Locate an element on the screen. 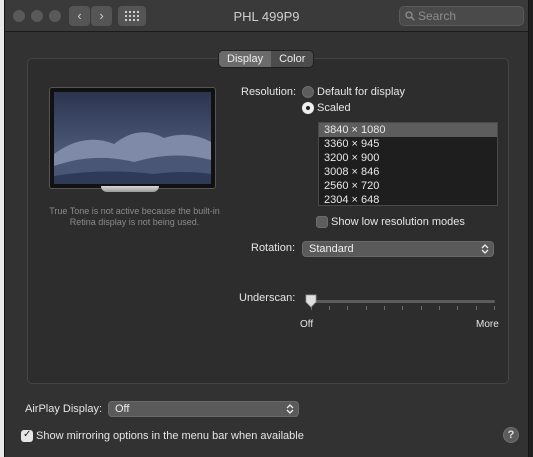 Image resolution: width=533 pixels, height=457 pixels. mirroring-options-checkbox is located at coordinates (27, 435).